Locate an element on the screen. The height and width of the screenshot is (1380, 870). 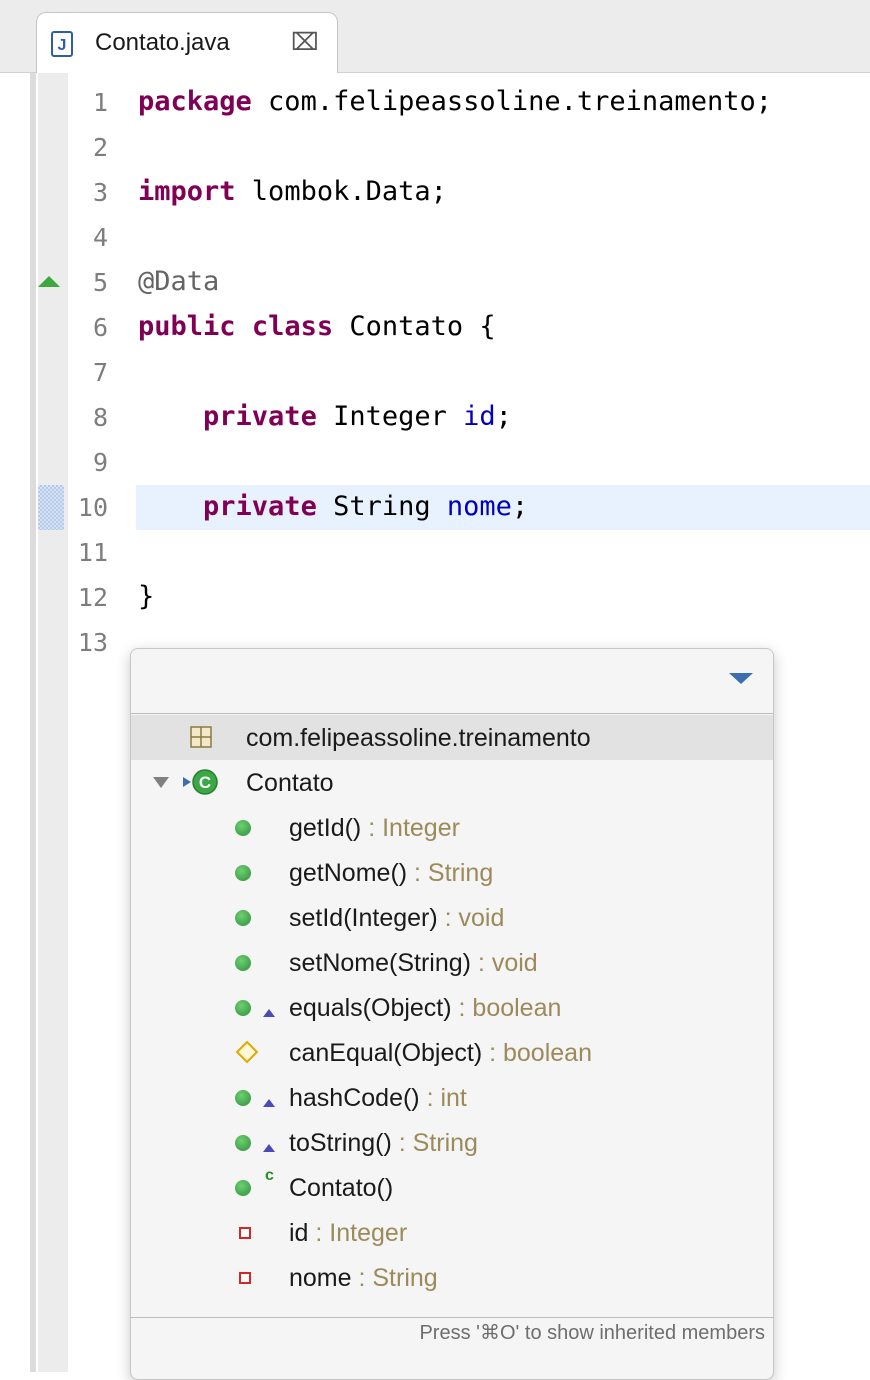
member-name: equals(Object) is located at coordinates (370, 1008).